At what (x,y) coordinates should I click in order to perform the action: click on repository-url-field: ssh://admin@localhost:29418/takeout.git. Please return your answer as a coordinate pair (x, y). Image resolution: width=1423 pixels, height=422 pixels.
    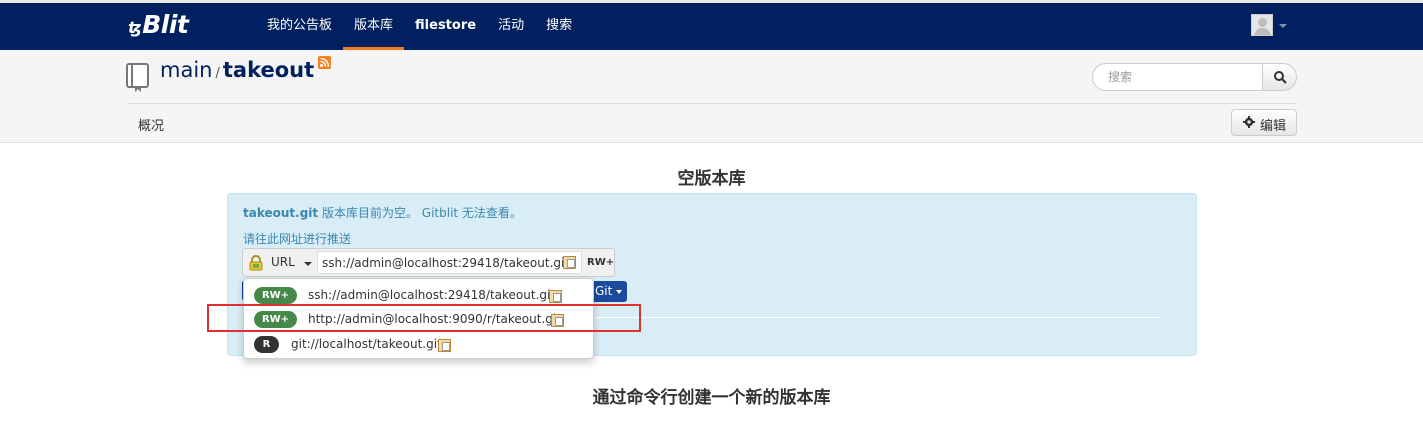
    Looking at the image, I should click on (449, 262).